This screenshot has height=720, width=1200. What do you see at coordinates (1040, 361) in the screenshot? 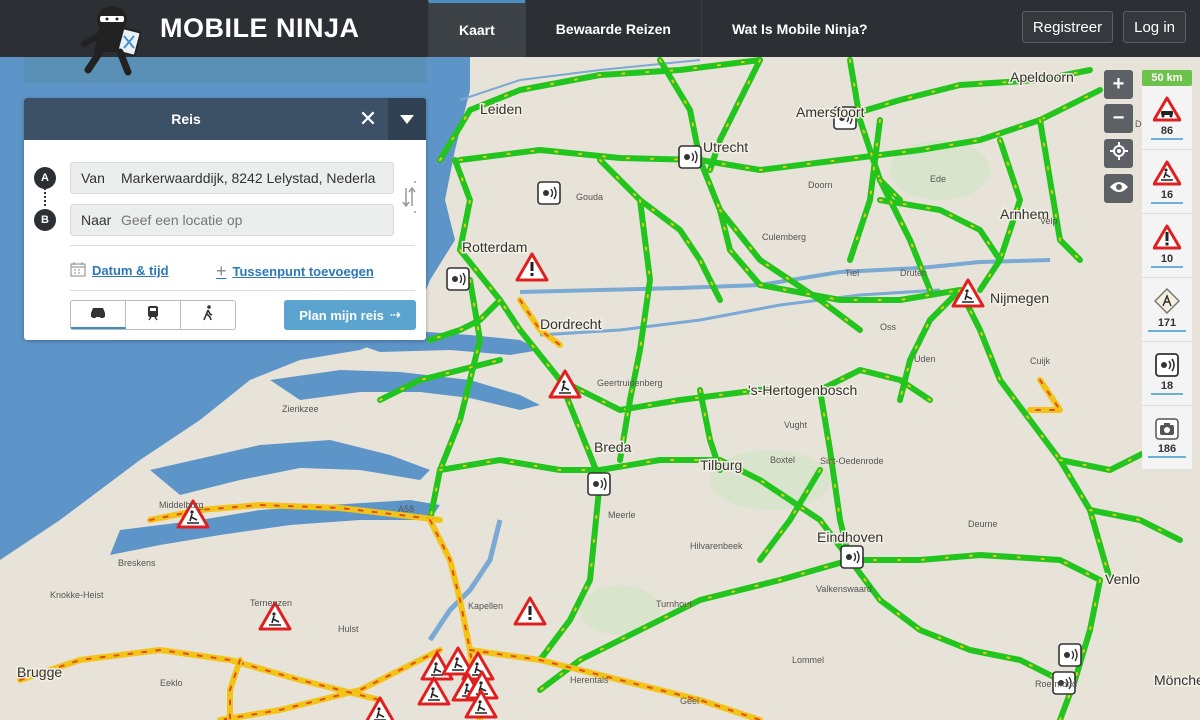
I see `map-place-label: Cuijk` at bounding box center [1040, 361].